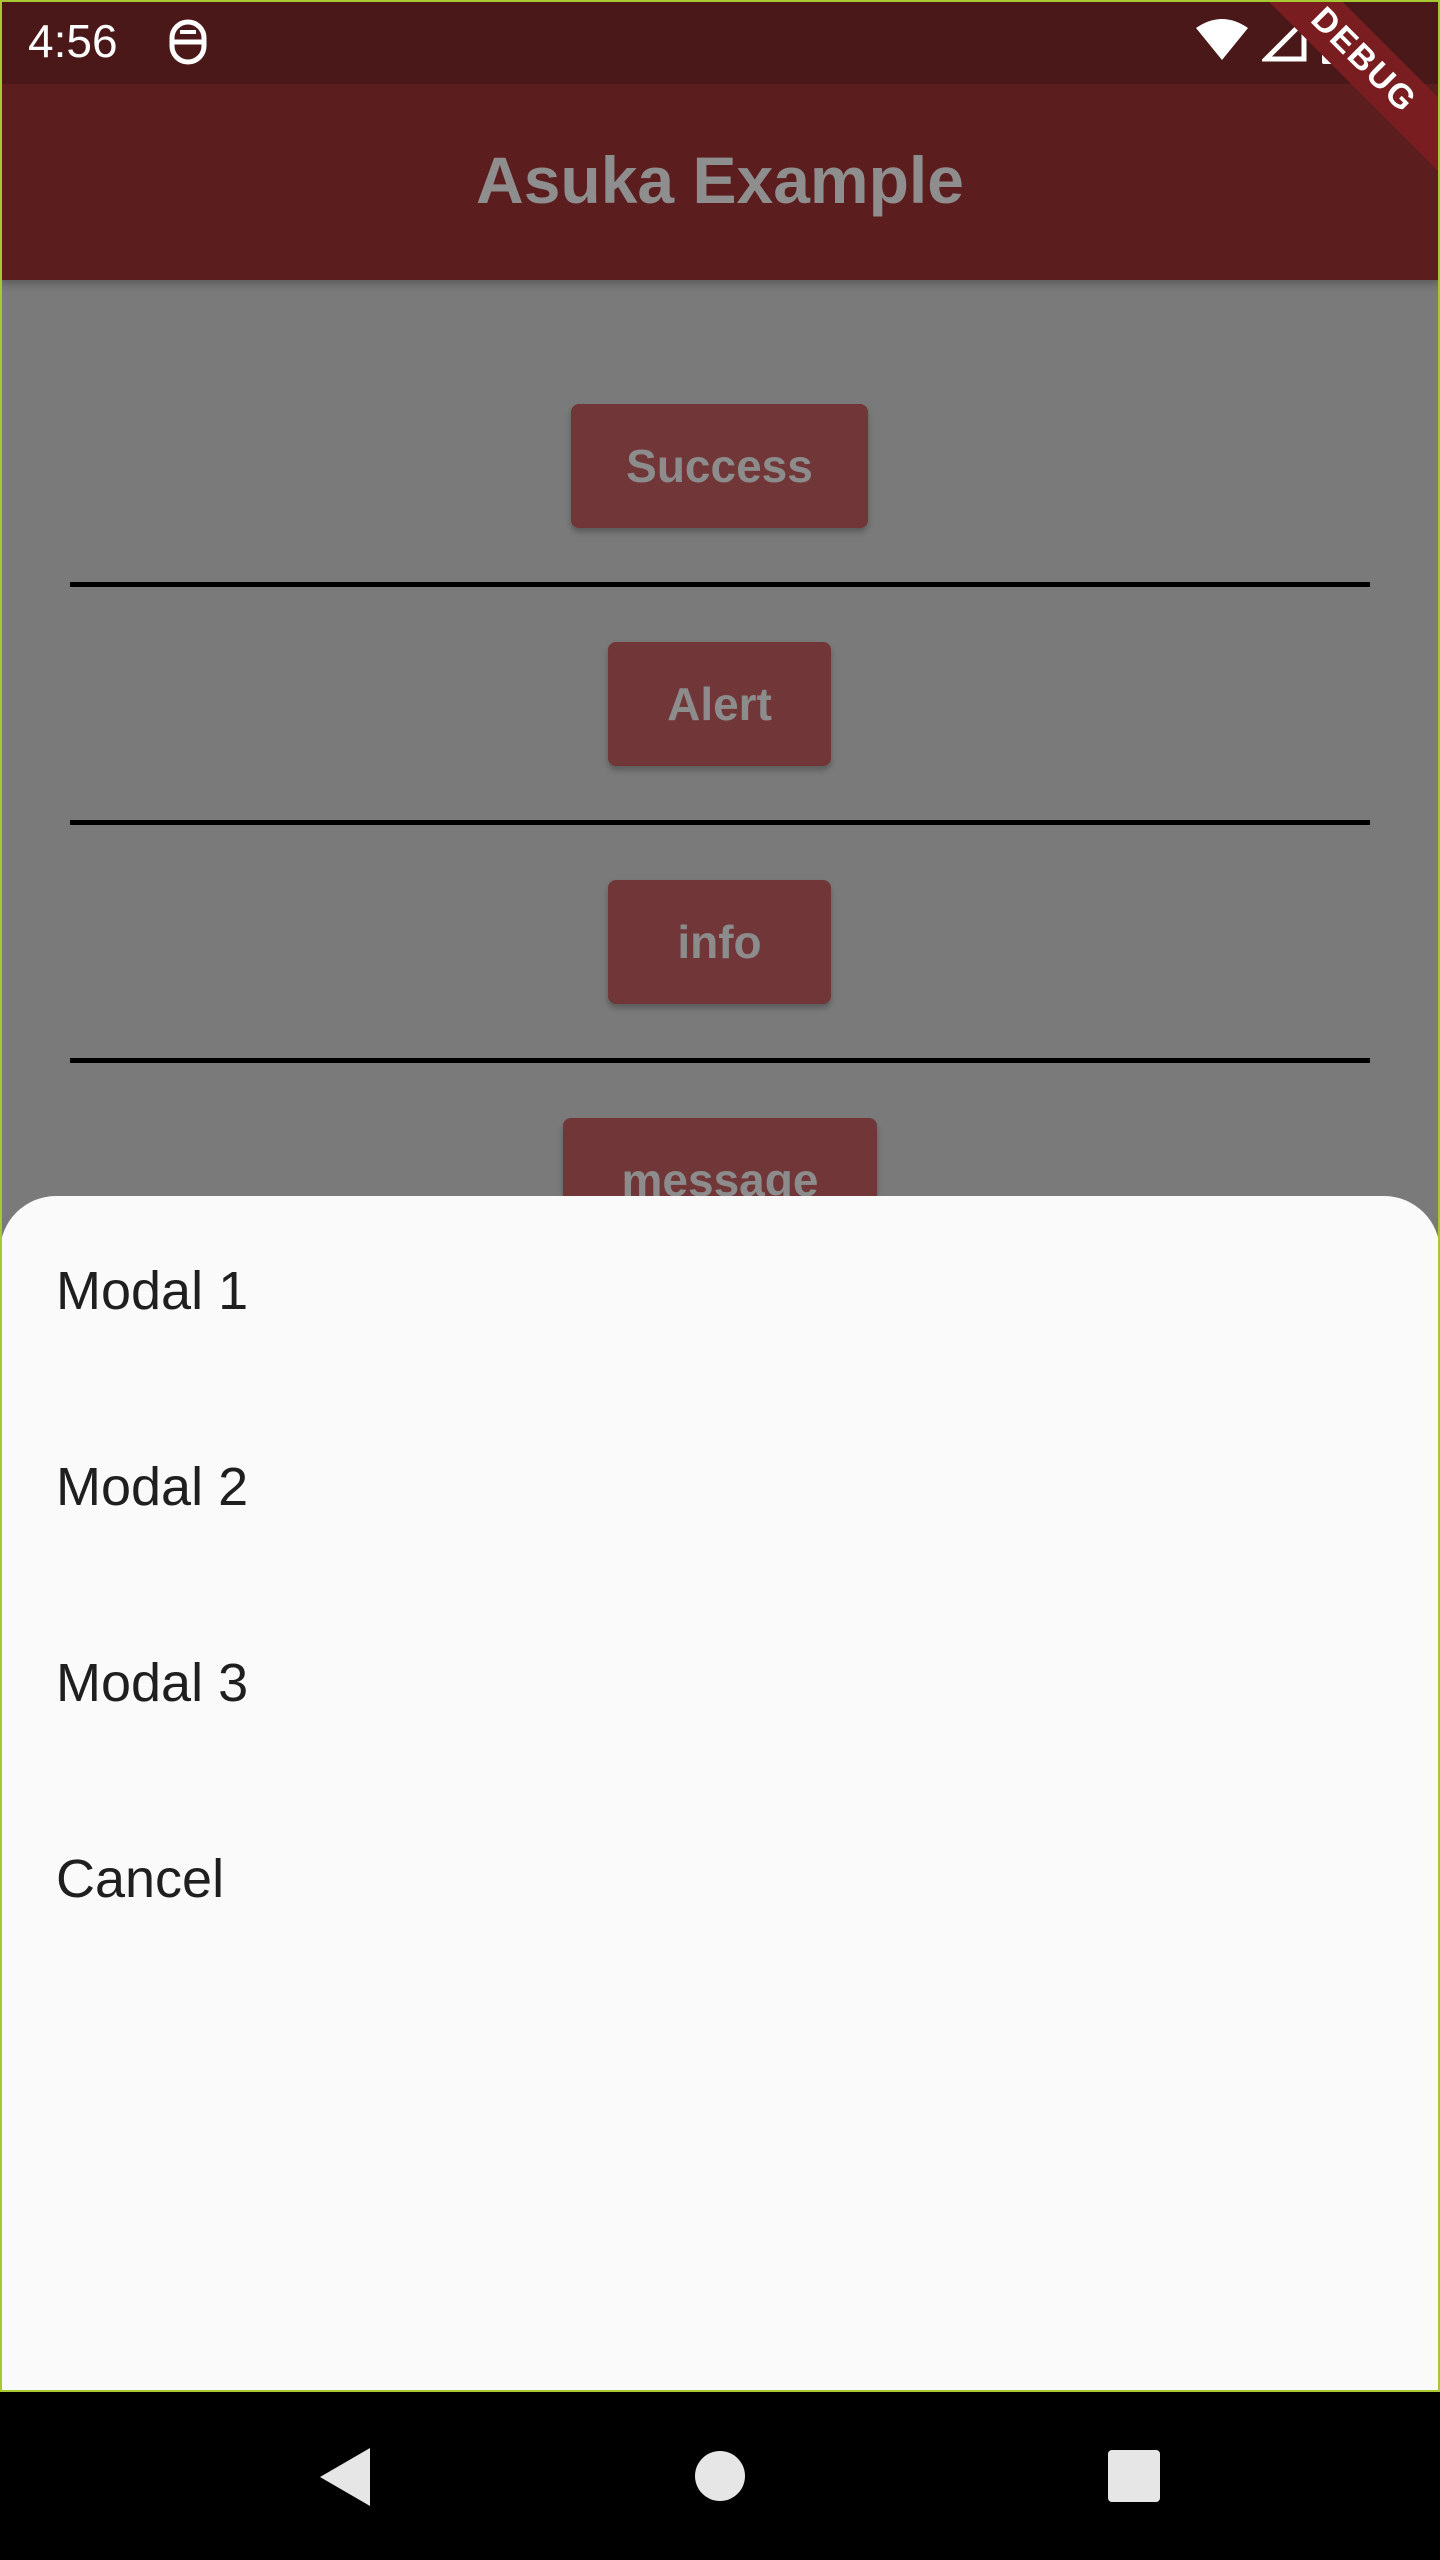  Describe the element at coordinates (140, 1879) in the screenshot. I see `sheet-item-cancel: Cancel` at that location.